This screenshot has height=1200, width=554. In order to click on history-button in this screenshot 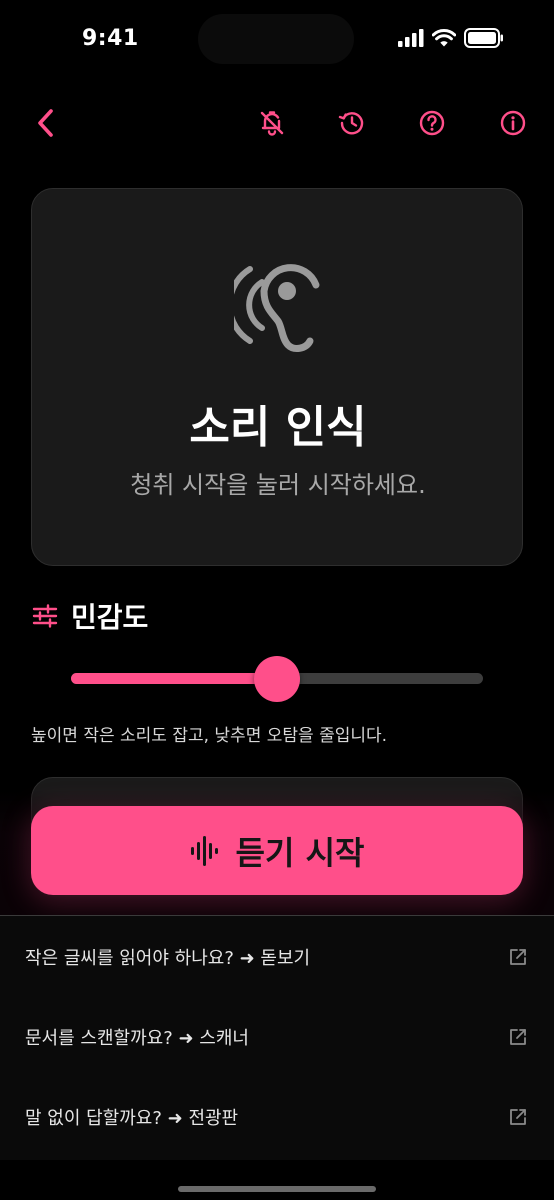, I will do `click(352, 123)`.